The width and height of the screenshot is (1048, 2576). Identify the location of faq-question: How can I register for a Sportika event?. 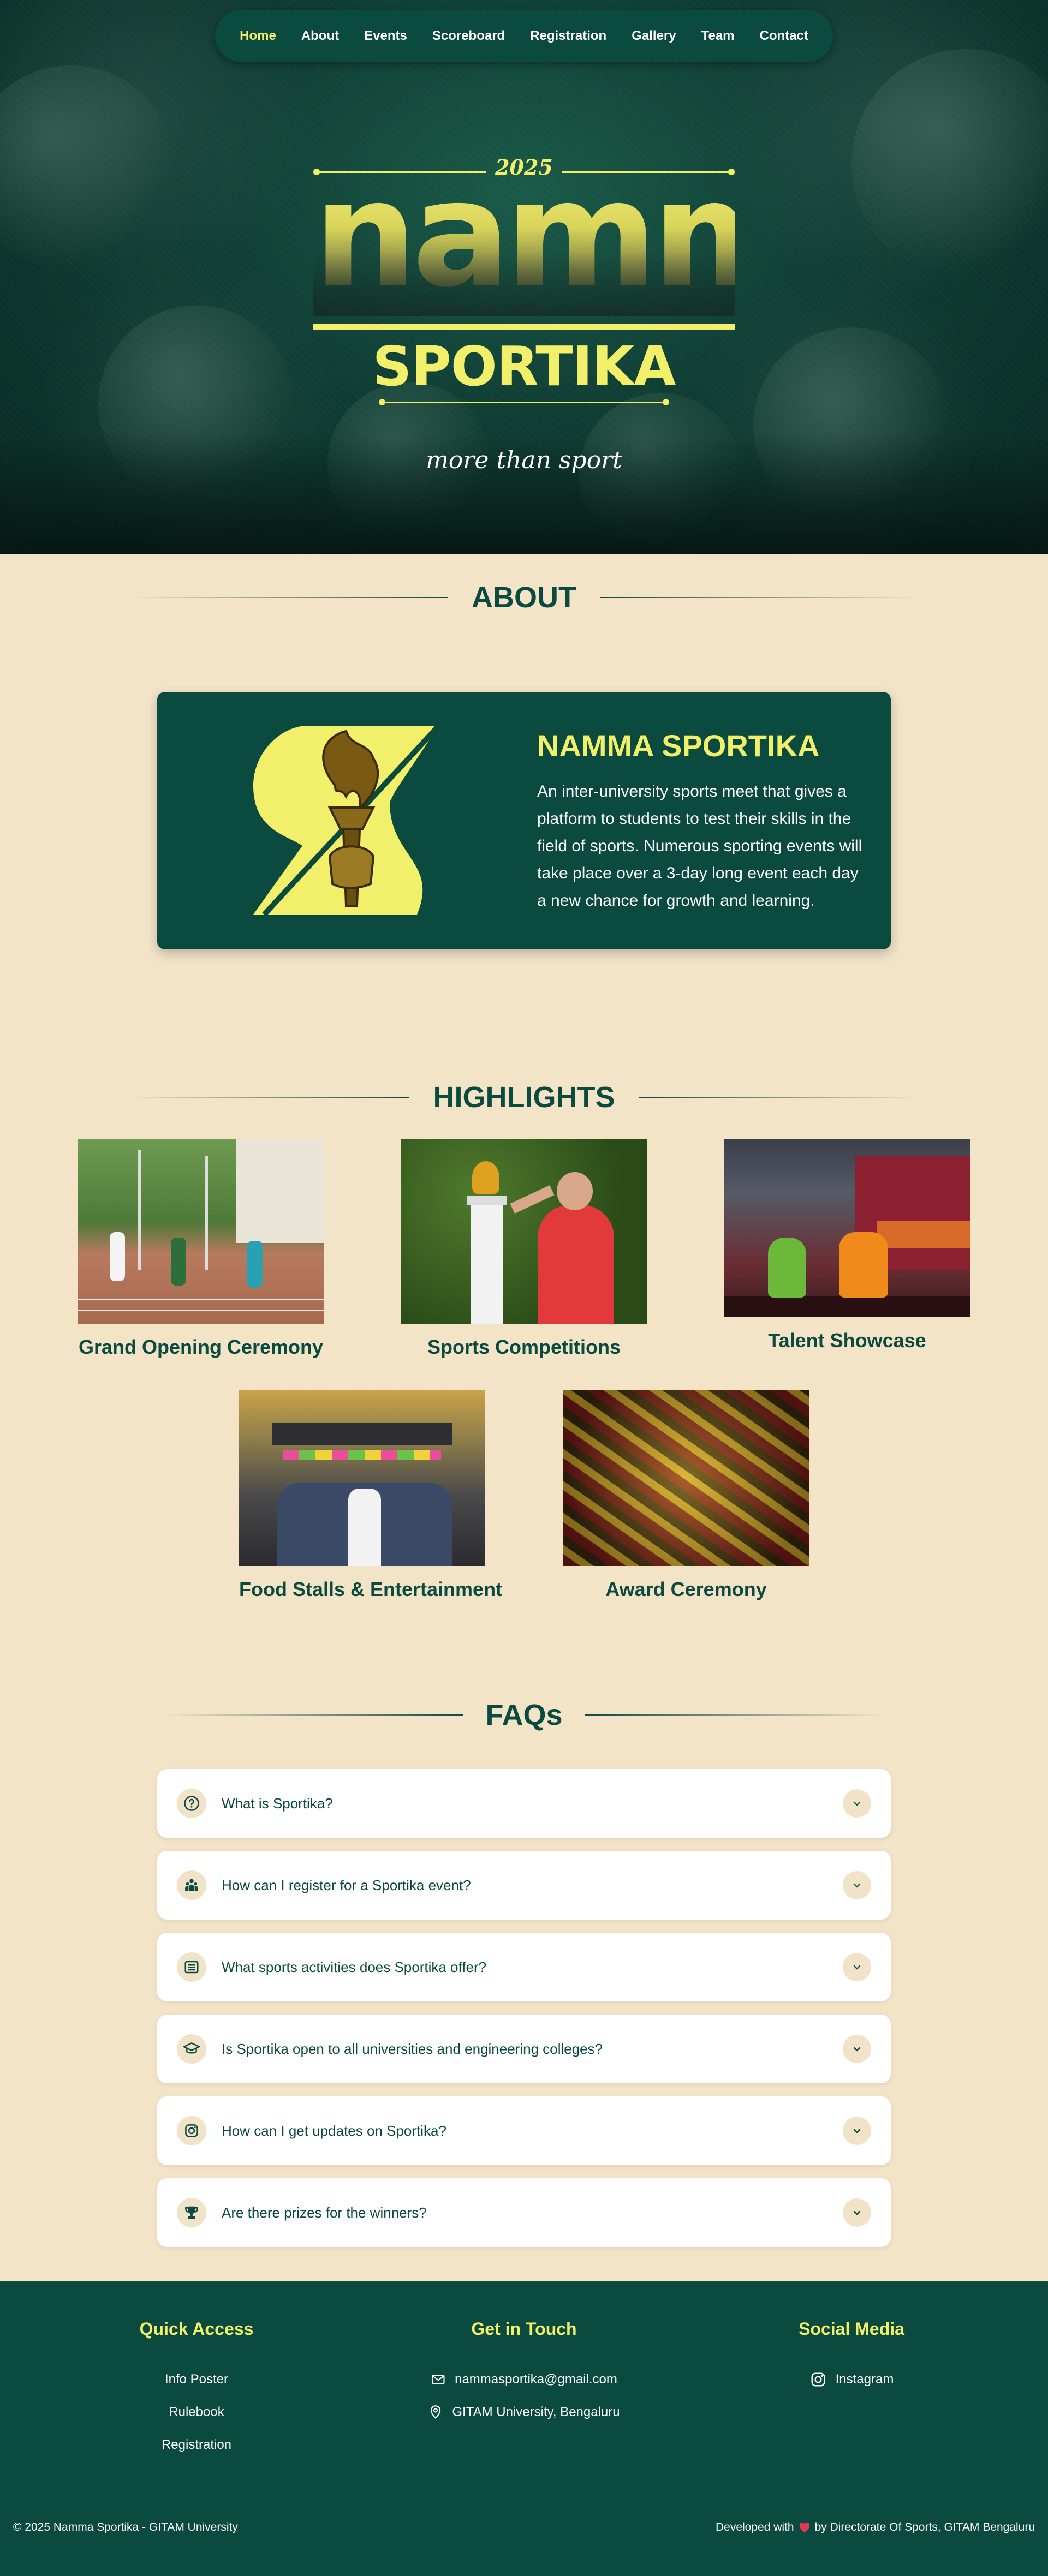
(346, 1884).